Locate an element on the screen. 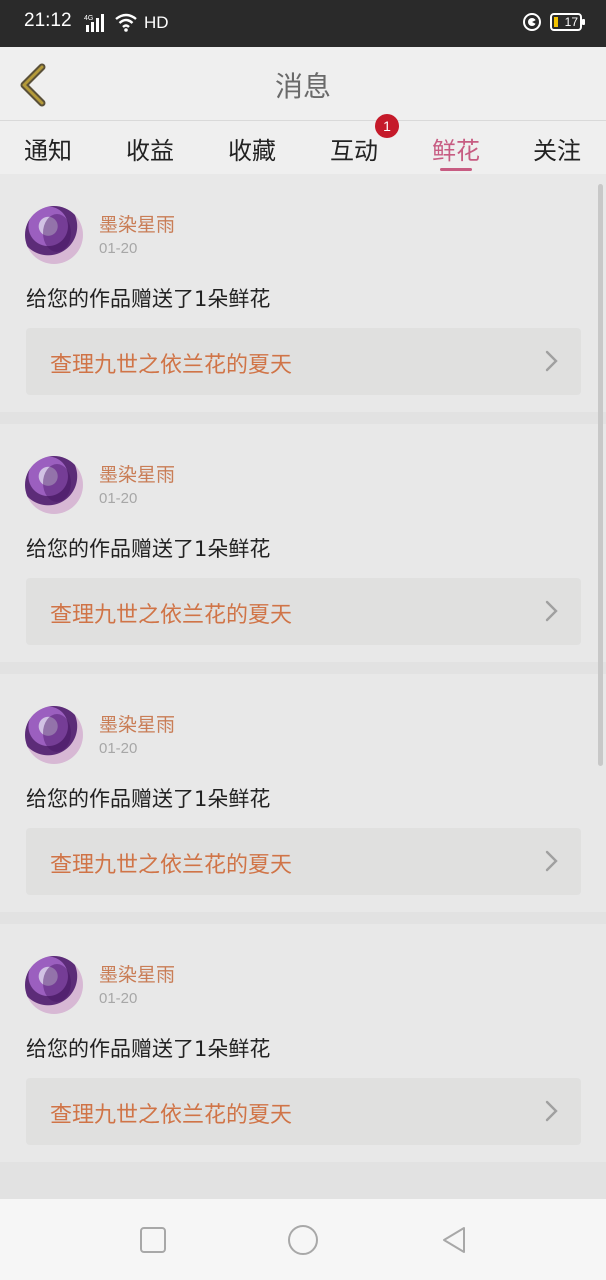  tab-bar: 通知 收益 收藏 互动 鲜花 关注 is located at coordinates (303, 147).